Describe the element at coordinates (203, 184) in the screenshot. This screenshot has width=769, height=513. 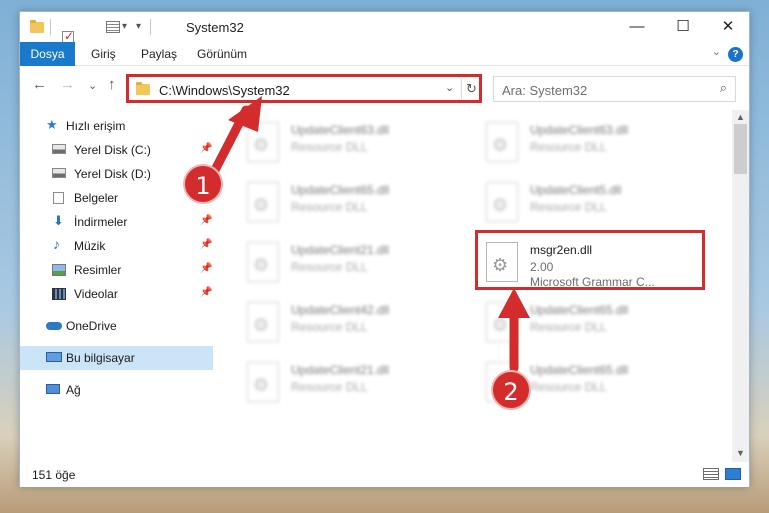
I see `callout-badge-1: 1` at that location.